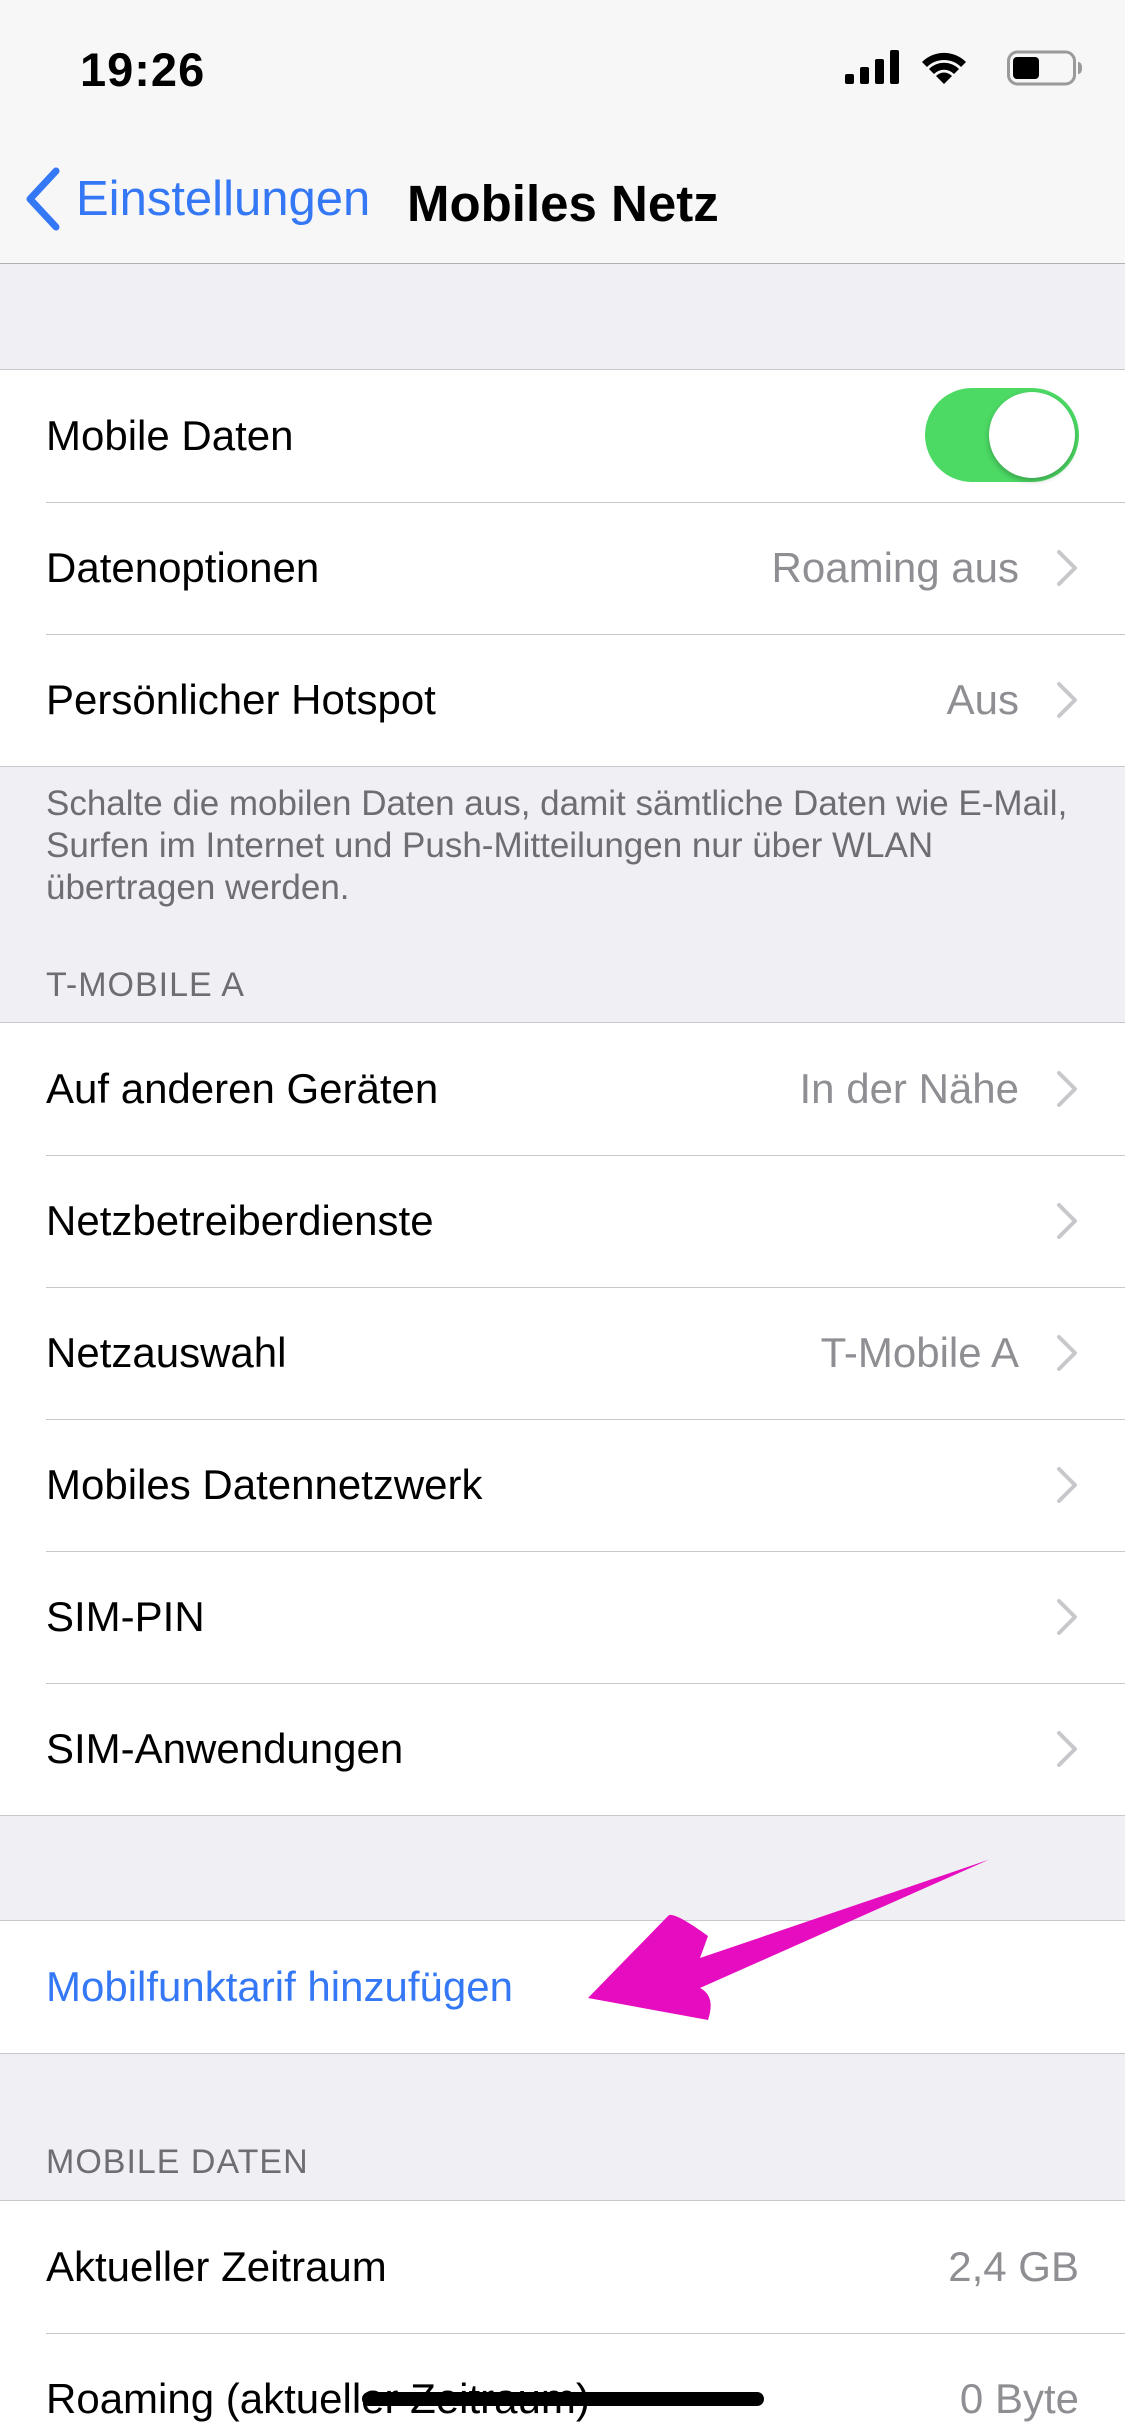 The height and width of the screenshot is (2436, 1125). What do you see at coordinates (225, 1748) in the screenshot?
I see `row-label: SIM-Anwendungen` at bounding box center [225, 1748].